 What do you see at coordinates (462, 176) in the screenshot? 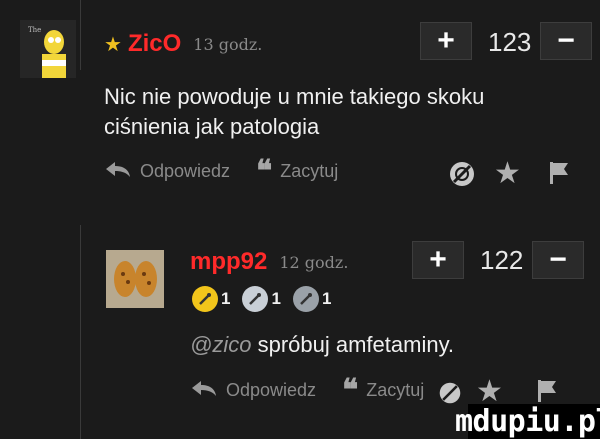
I see `block-icon` at bounding box center [462, 176].